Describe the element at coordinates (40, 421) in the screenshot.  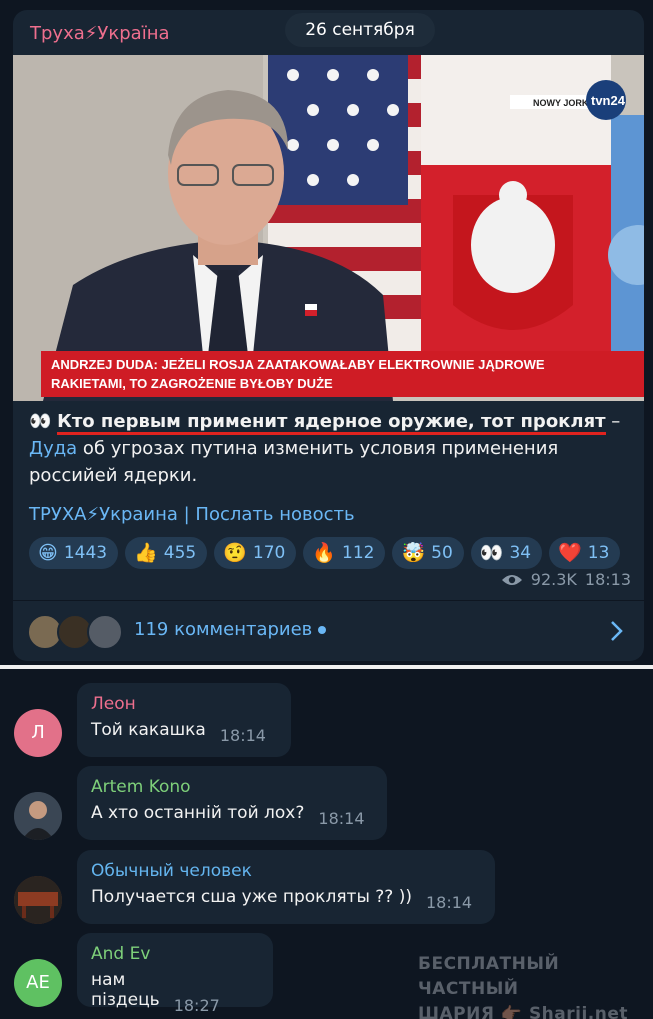
I see `eyes-emoji: 👀` at that location.